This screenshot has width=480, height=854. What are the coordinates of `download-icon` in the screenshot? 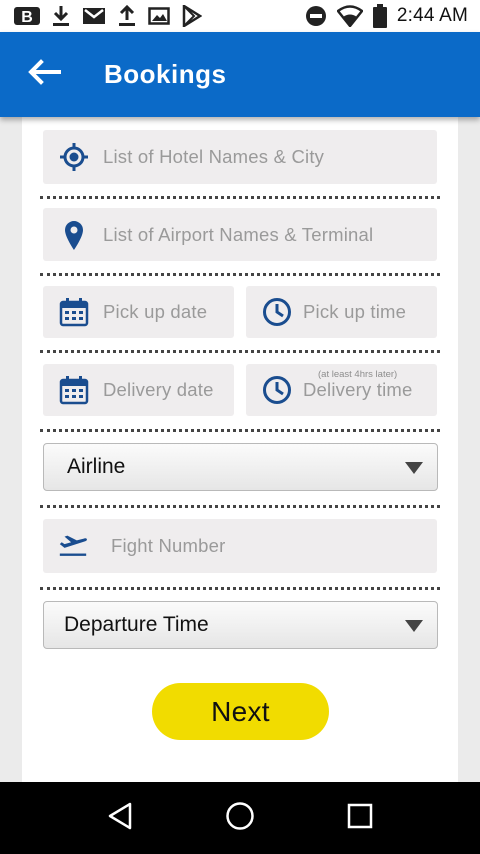 It's located at (61, 16).